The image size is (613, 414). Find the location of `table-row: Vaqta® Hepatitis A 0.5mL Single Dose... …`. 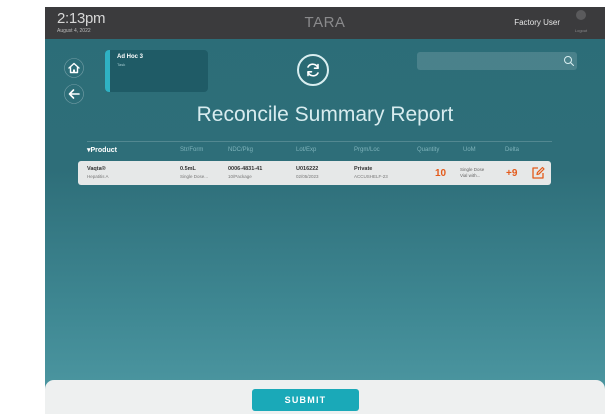

table-row: Vaqta® Hepatitis A 0.5mL Single Dose... … is located at coordinates (314, 173).